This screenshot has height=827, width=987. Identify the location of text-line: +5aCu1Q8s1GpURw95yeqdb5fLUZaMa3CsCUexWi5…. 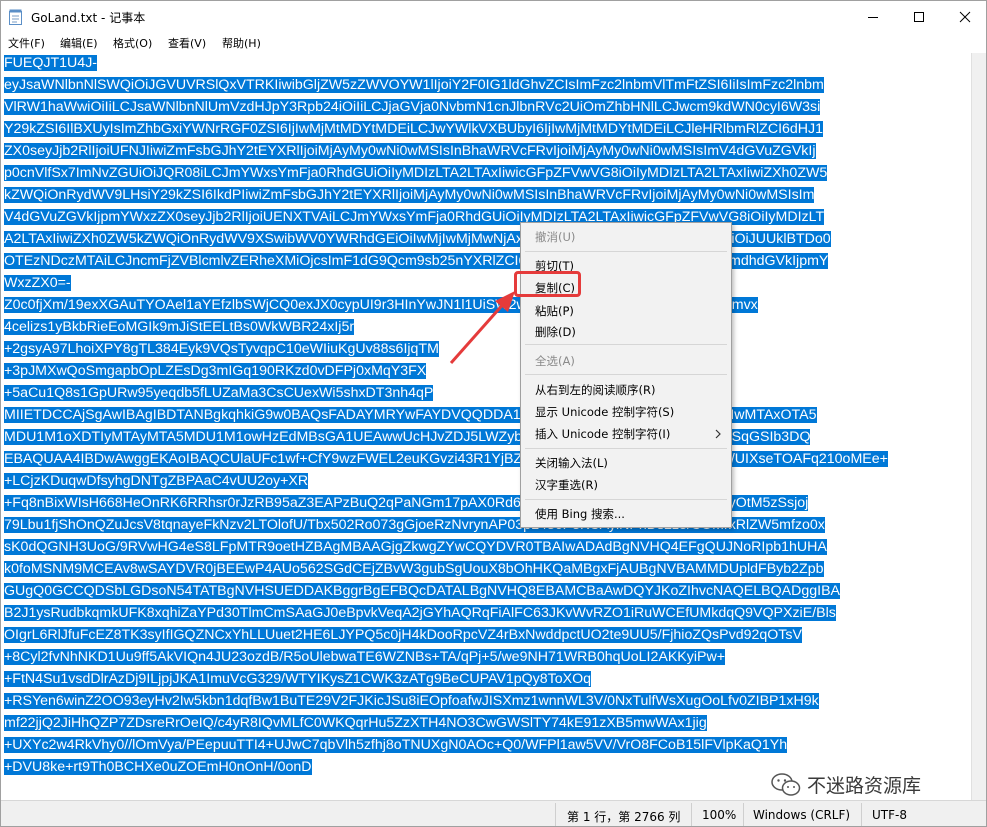
(219, 393).